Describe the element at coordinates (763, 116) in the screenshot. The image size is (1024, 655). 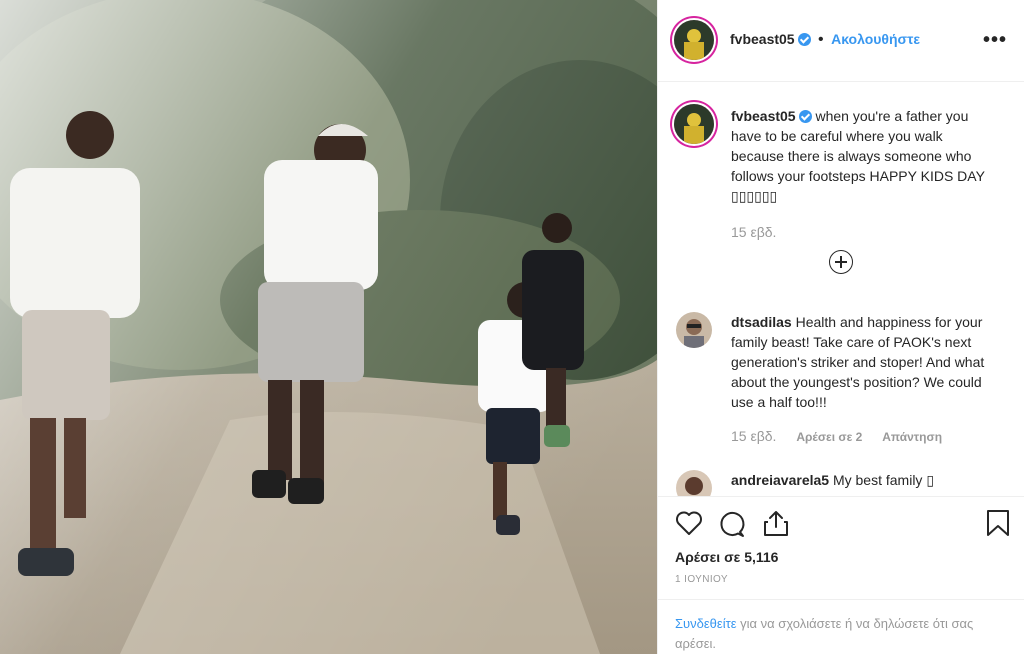
I see `caption-username: fvbeast05` at that location.